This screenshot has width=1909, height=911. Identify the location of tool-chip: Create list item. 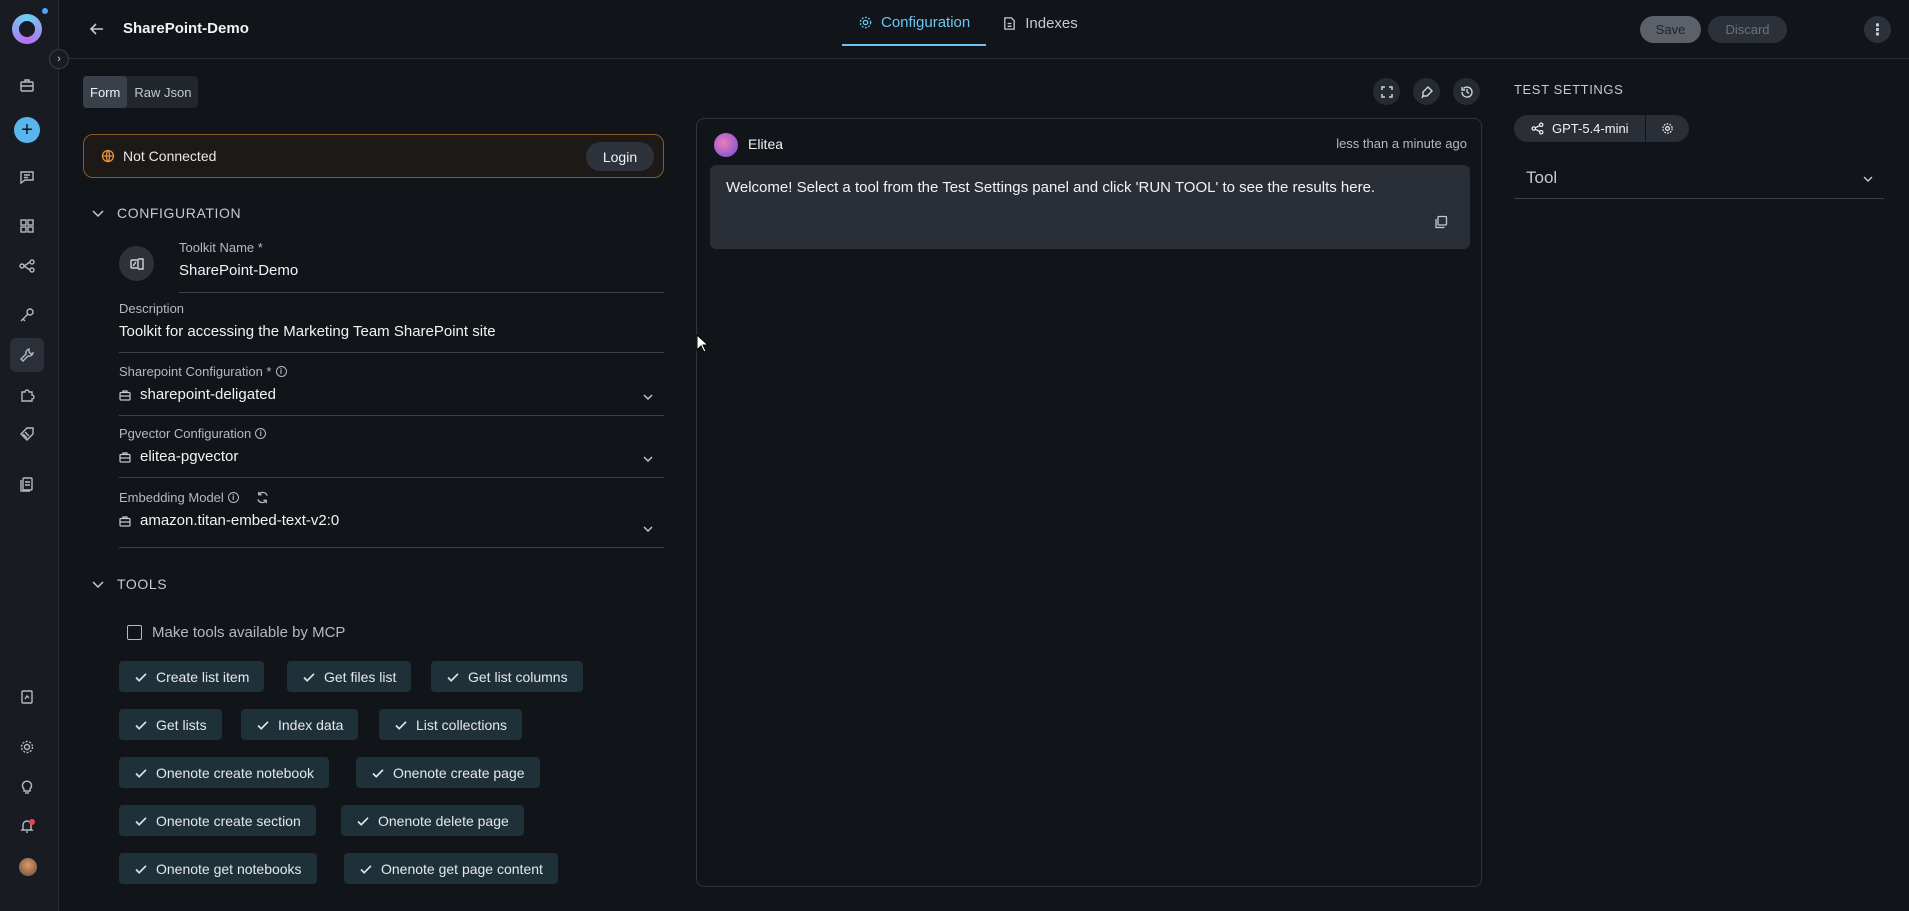
(192, 676).